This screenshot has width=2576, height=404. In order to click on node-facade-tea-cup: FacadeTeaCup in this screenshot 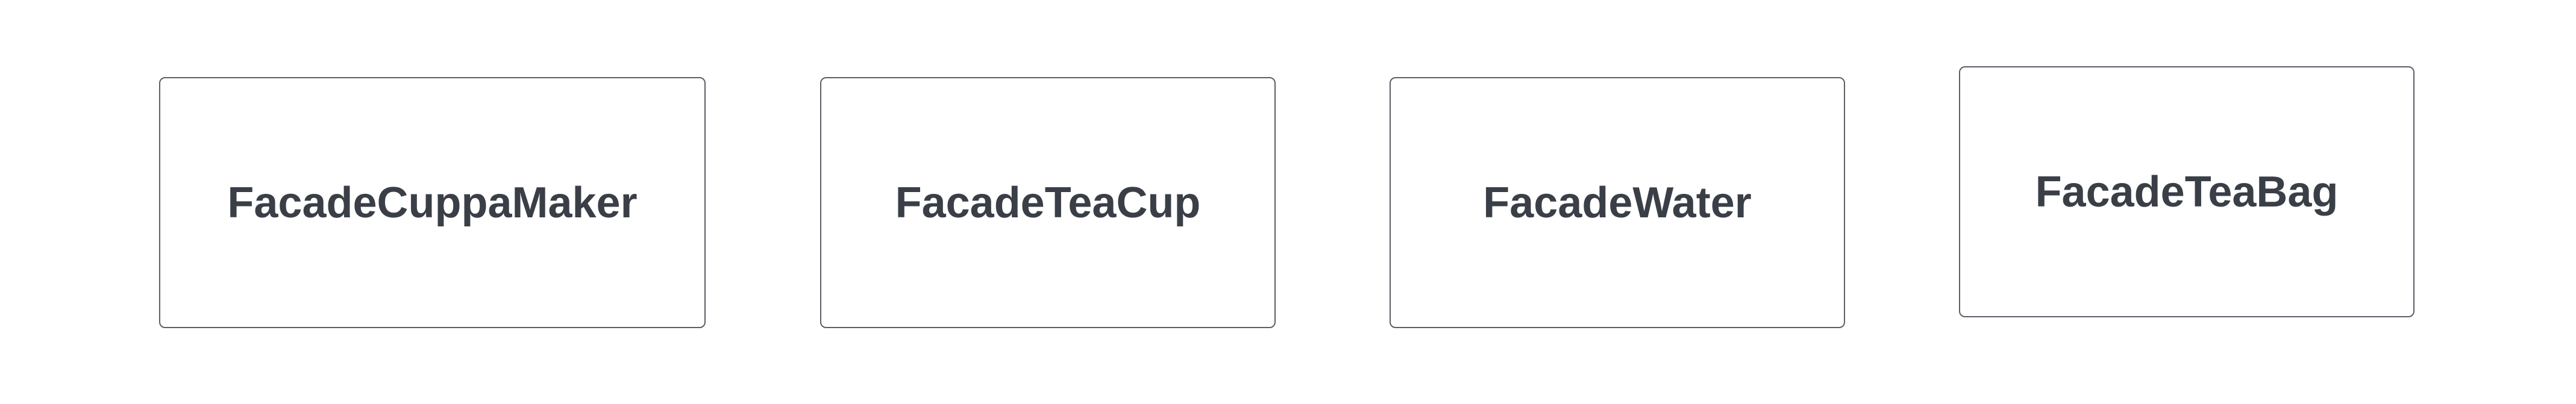, I will do `click(1048, 202)`.